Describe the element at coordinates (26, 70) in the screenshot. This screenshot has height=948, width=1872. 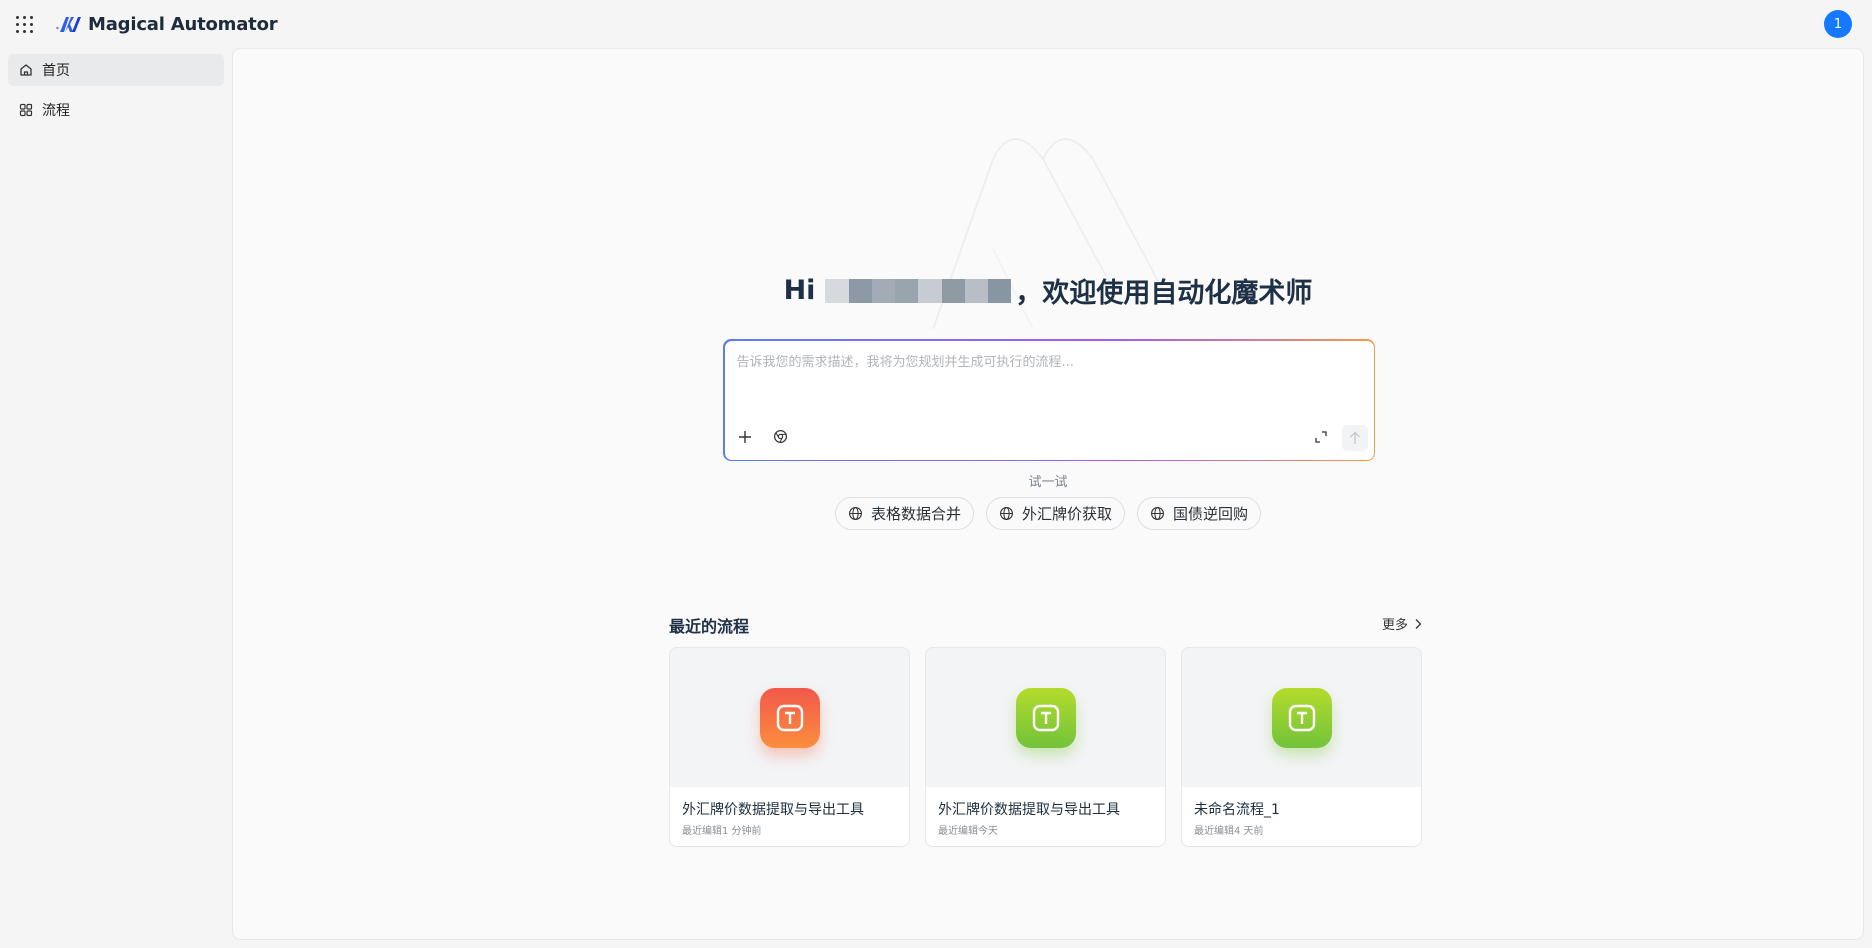
I see `home-icon` at that location.